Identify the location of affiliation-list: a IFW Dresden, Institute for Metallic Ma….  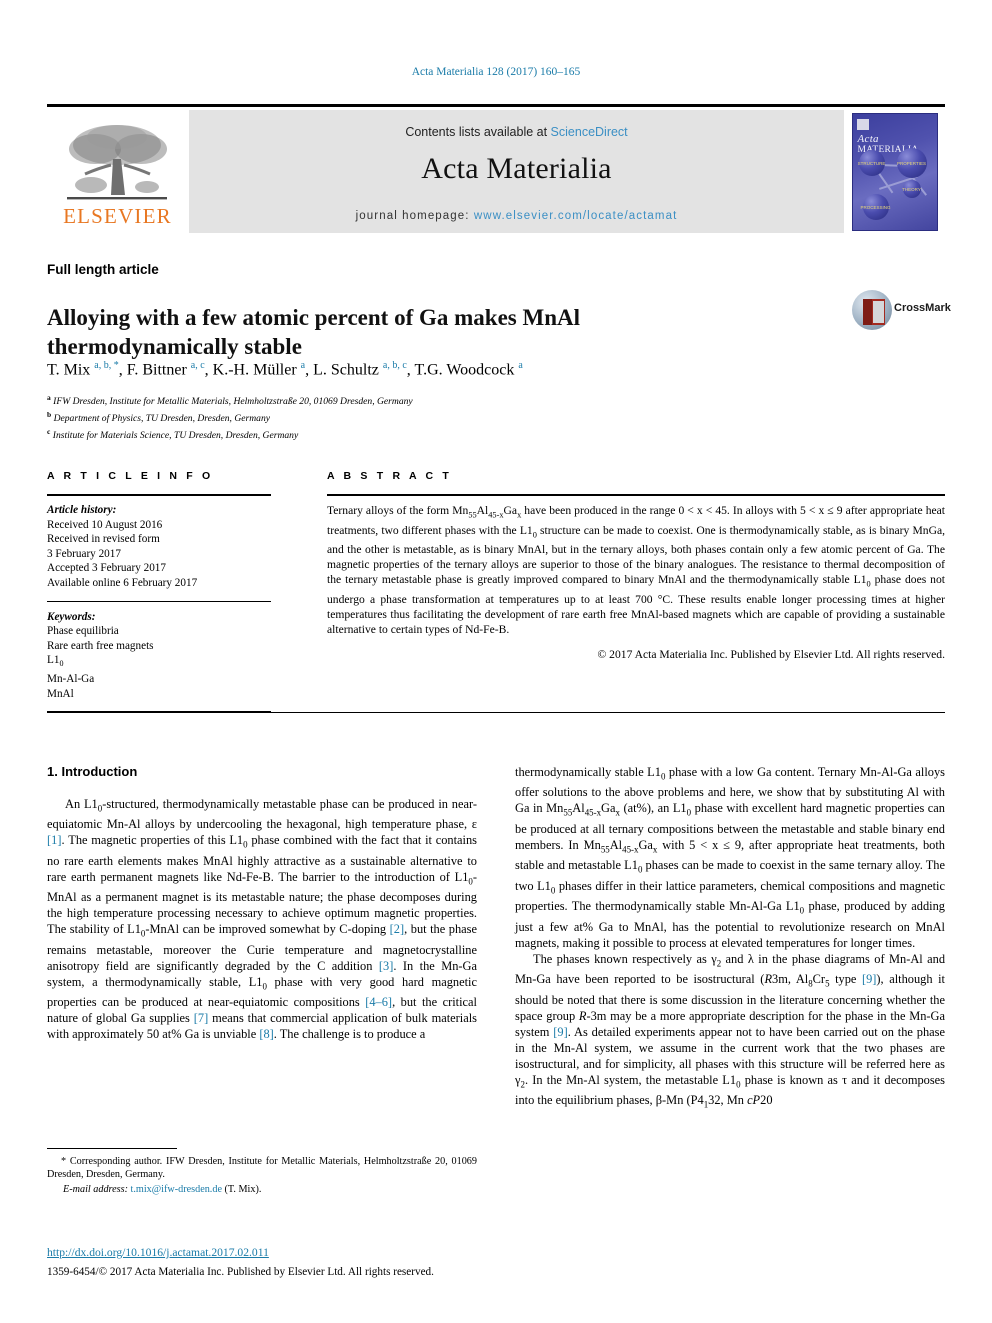
(397, 417).